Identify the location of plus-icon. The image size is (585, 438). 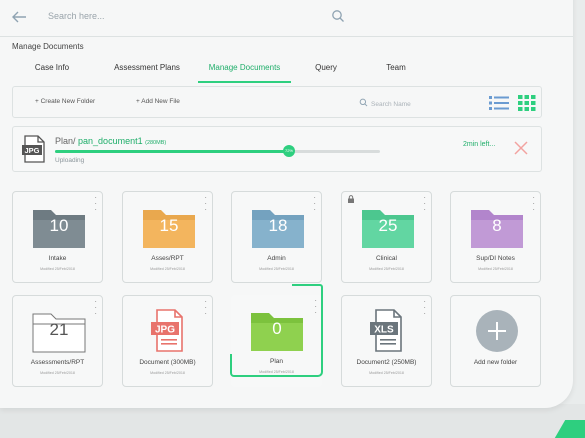
(497, 331).